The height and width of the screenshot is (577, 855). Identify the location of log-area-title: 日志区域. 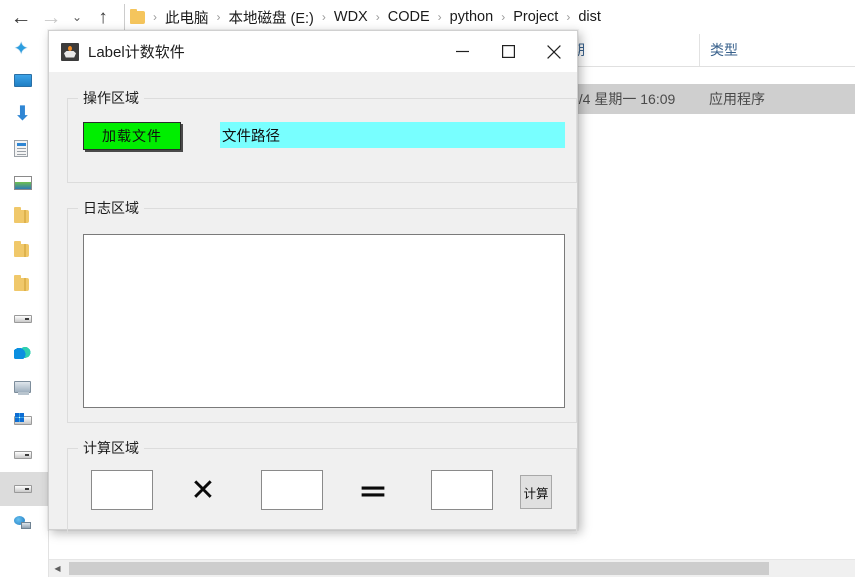
(111, 208).